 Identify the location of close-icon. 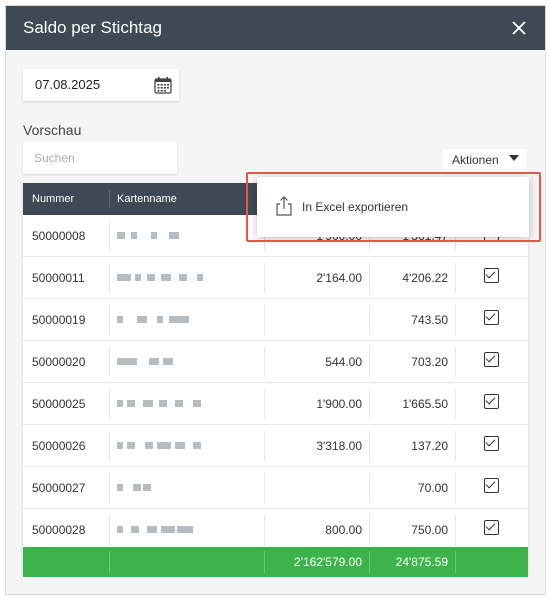
(519, 28).